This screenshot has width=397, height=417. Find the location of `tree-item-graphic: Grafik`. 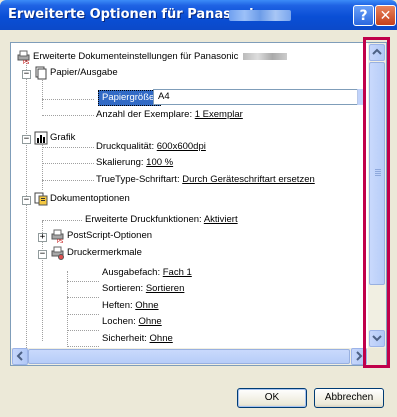

tree-item-graphic: Grafik is located at coordinates (62, 138).